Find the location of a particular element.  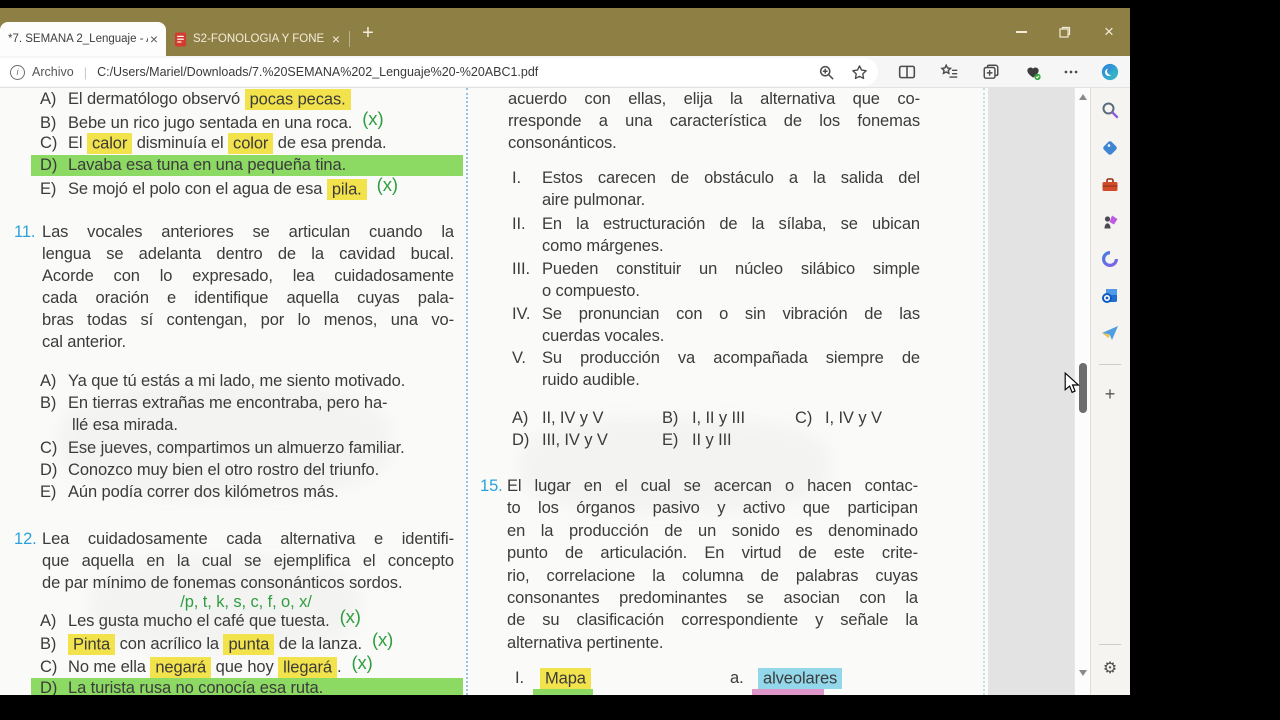

doc-text: II y III is located at coordinates (712, 440).